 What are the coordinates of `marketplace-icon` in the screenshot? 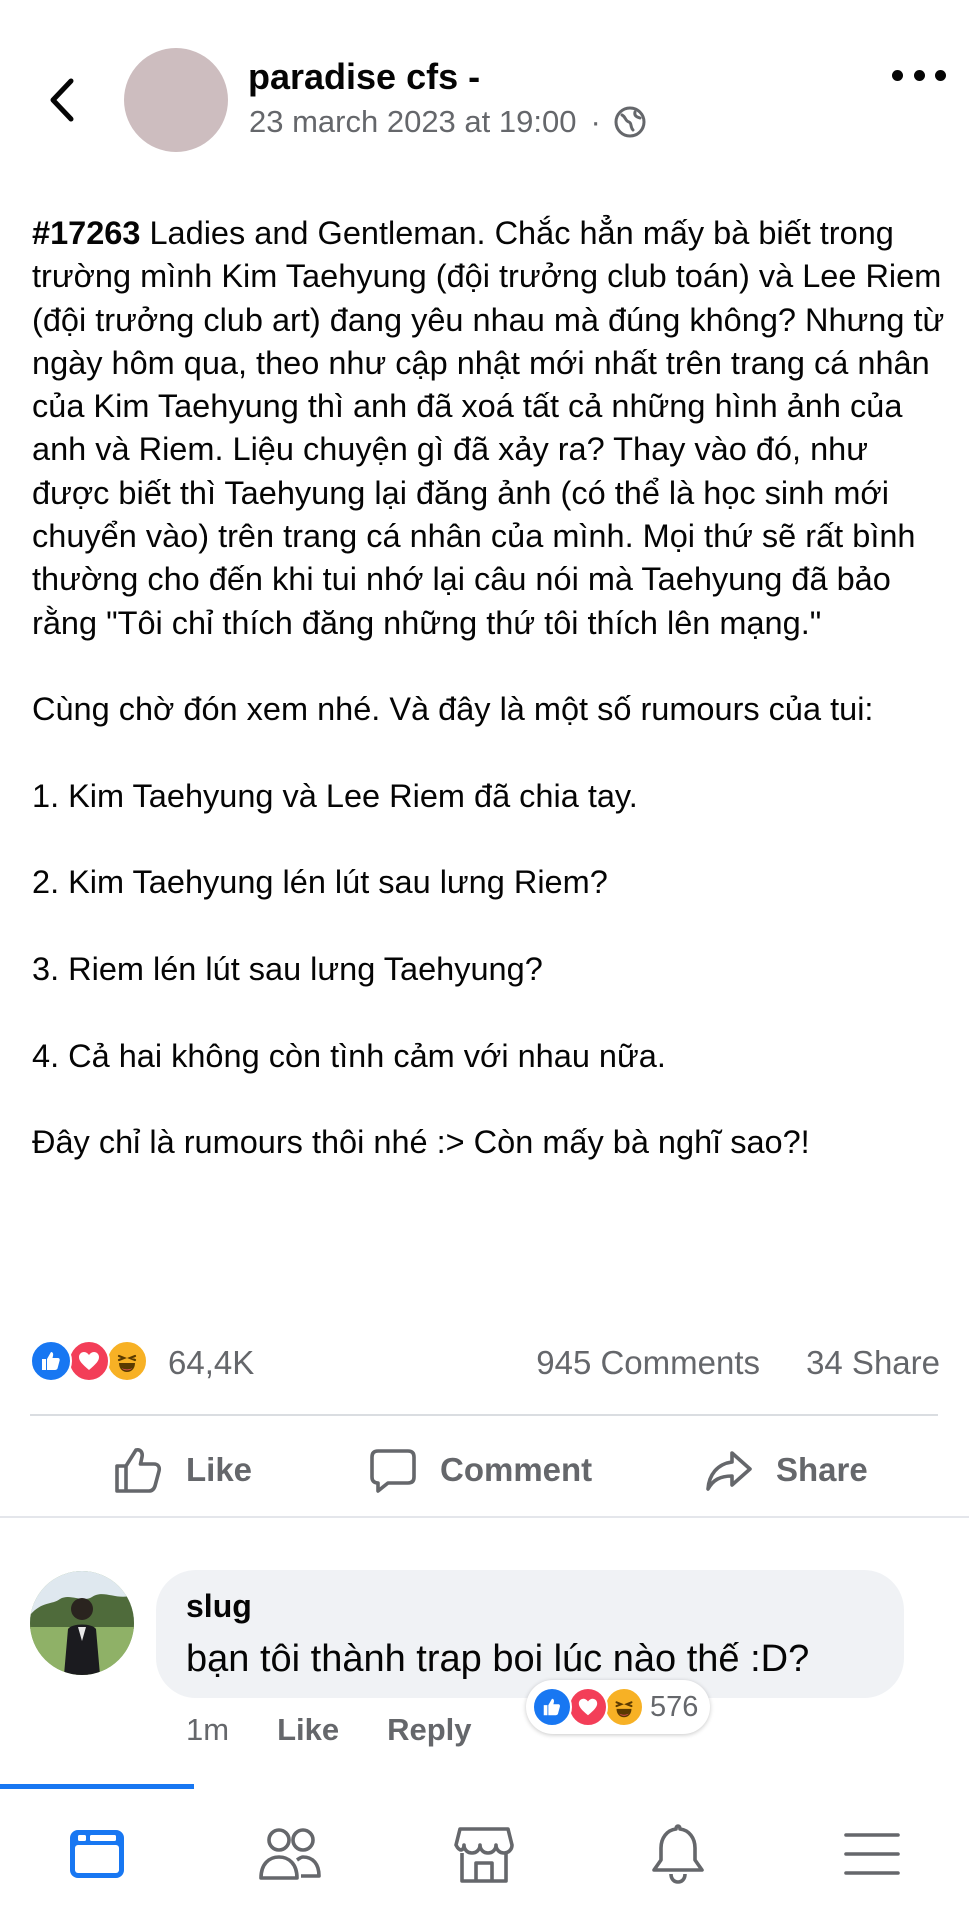 It's located at (484, 1855).